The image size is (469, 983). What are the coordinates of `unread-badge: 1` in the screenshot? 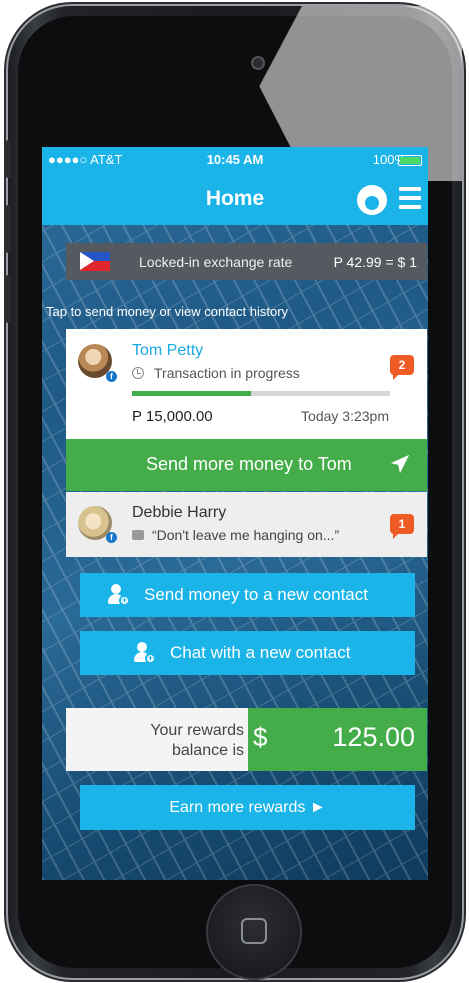 It's located at (402, 526).